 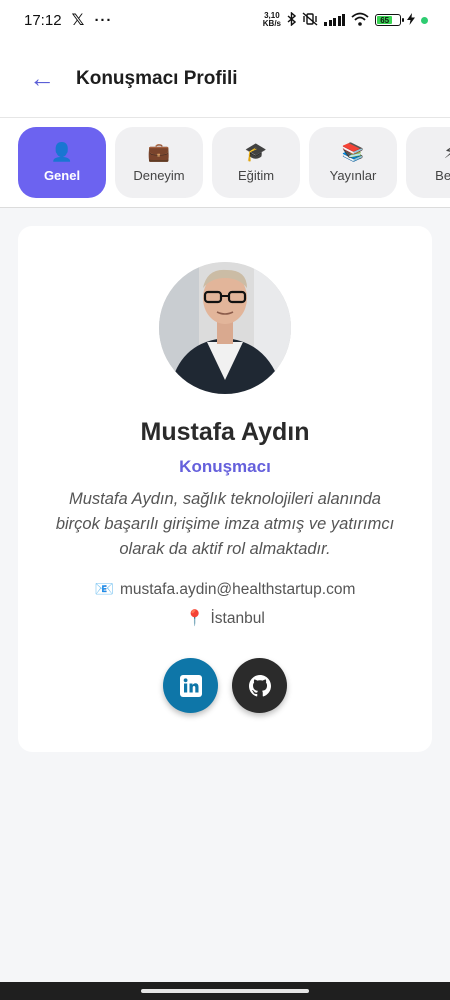 I want to click on status-left: 17:12 𝕏 ···, so click(x=68, y=20).